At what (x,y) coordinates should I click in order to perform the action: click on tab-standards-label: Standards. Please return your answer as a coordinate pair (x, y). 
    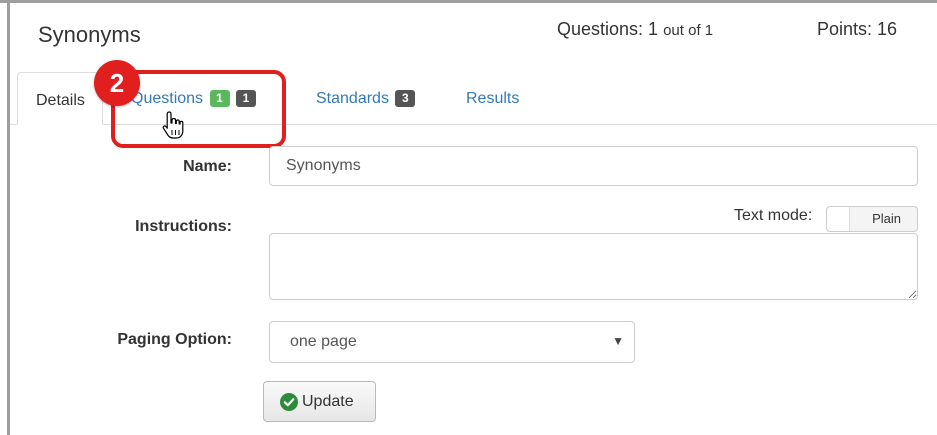
    Looking at the image, I should click on (352, 98).